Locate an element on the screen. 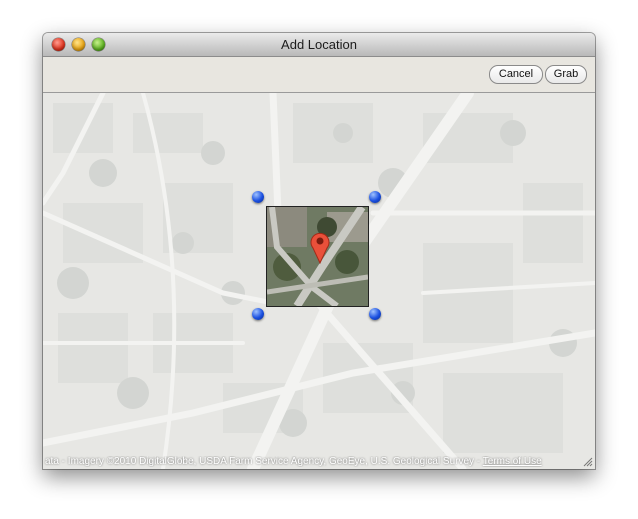 This screenshot has width=638, height=519. terms-of-use-link: Terms of Use is located at coordinates (512, 461).